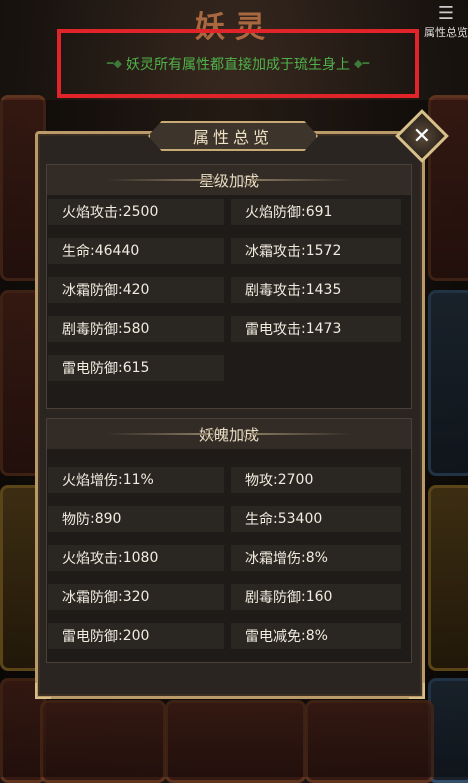 The image size is (468, 783). I want to click on stat-value: 200, so click(136, 636).